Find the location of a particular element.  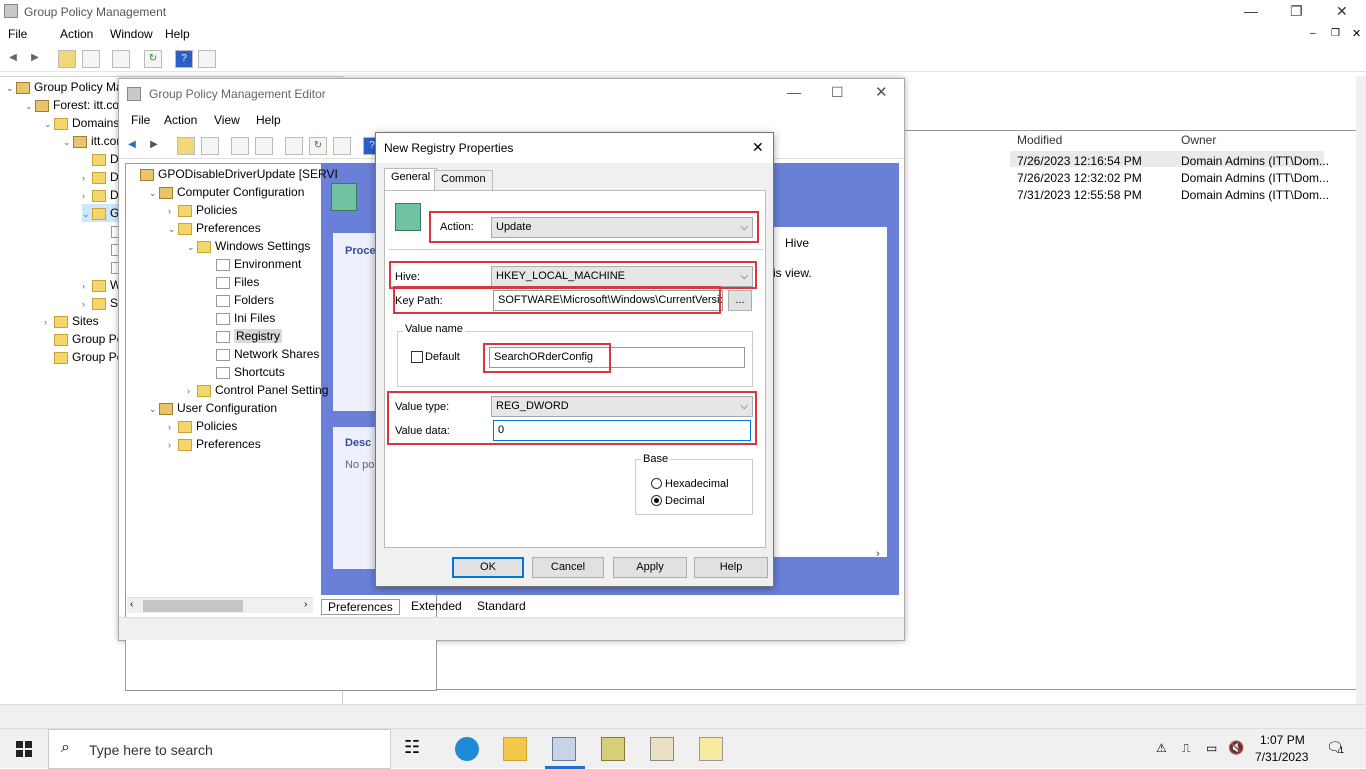

gpme-tree-item: GPODisableDriverUpdate [SERVI is located at coordinates (234, 174).